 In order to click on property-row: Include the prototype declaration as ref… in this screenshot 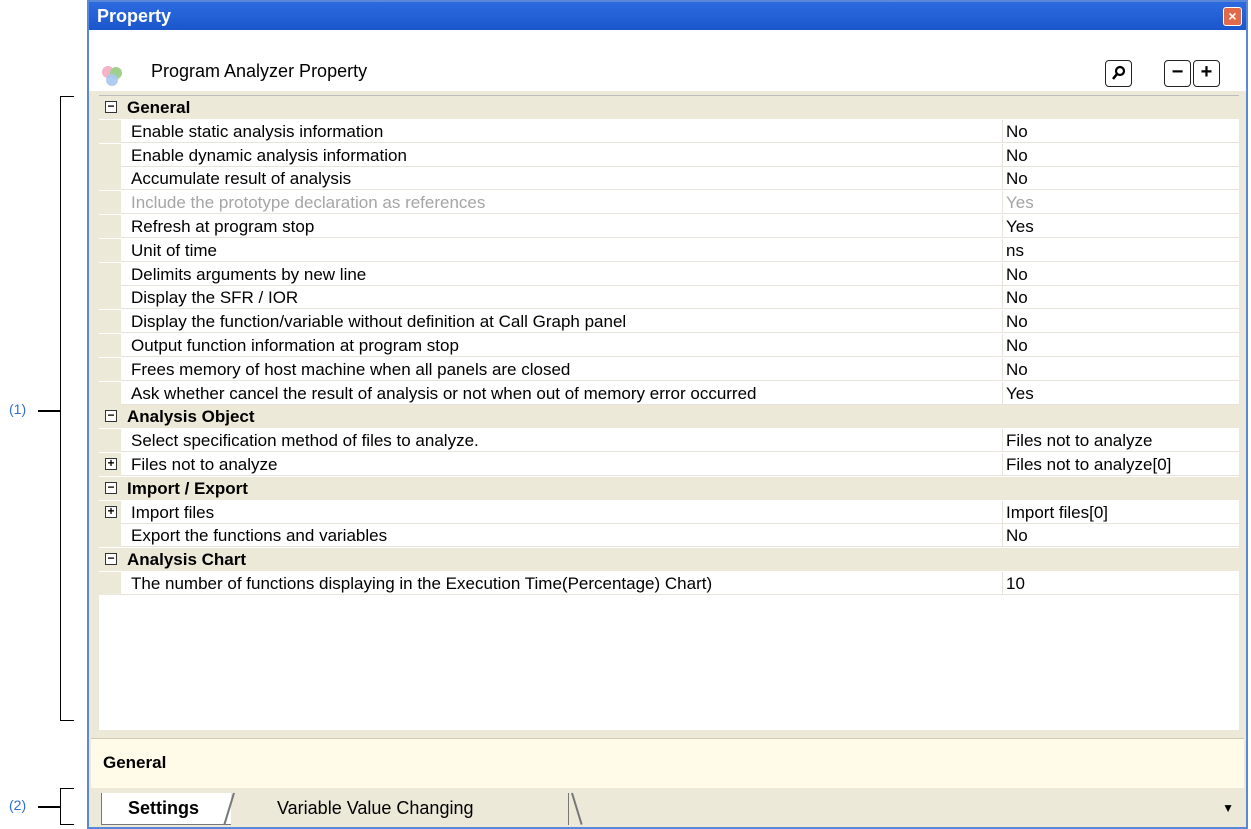, I will do `click(669, 203)`.